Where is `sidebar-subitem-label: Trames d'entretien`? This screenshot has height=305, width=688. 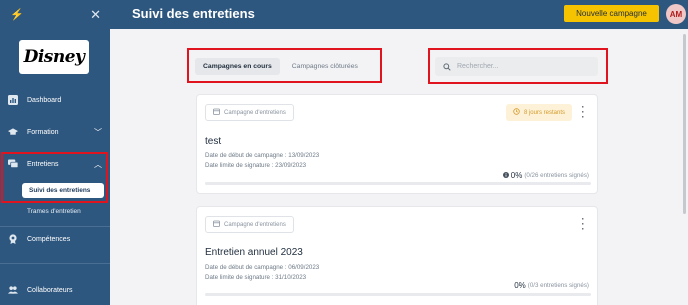
sidebar-subitem-label: Trames d'entretien is located at coordinates (54, 211).